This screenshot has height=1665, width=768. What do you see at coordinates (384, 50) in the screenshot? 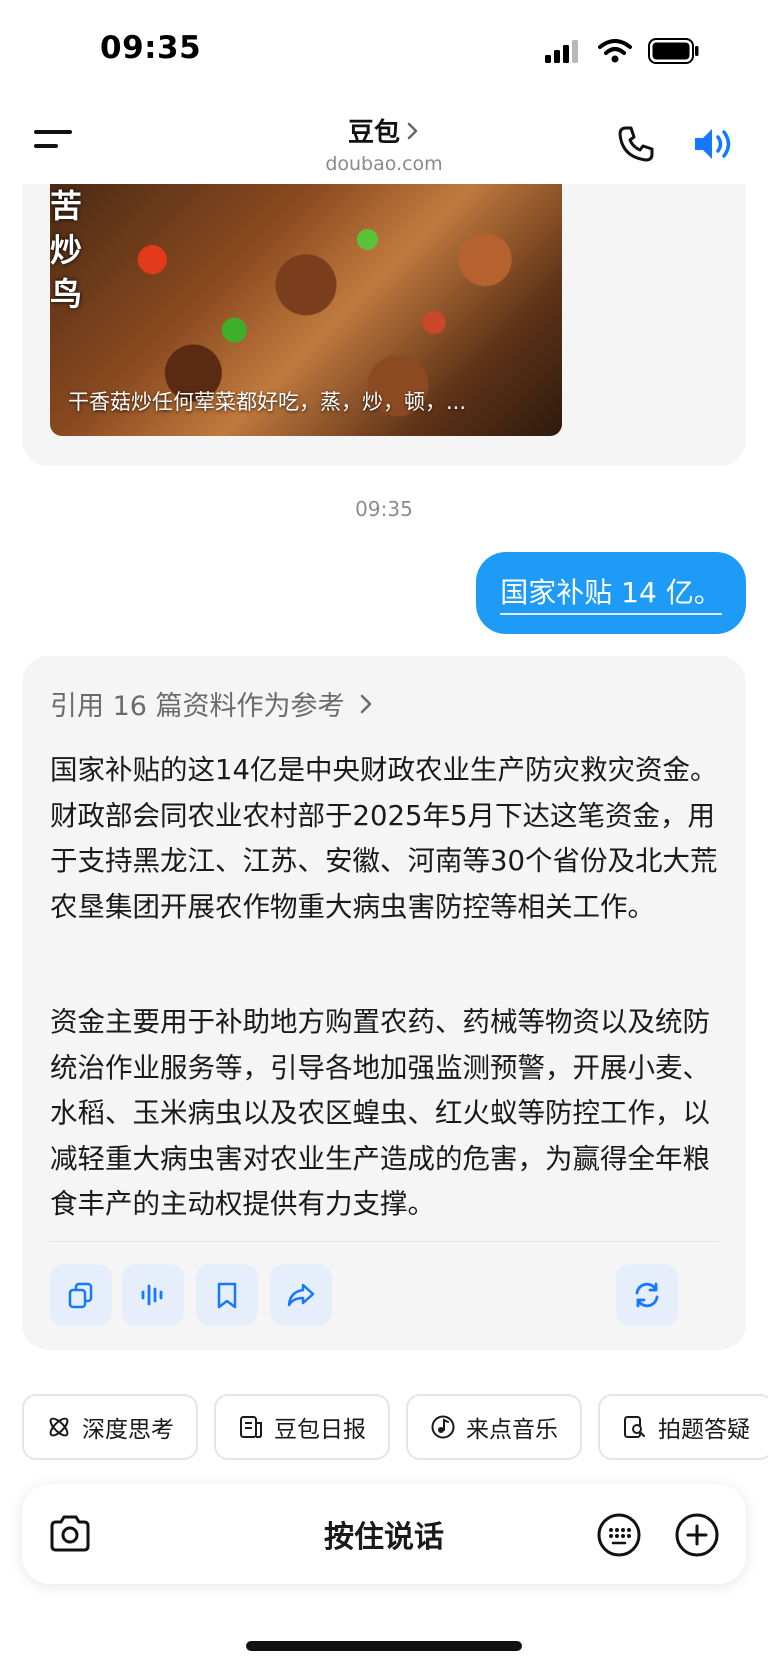
I see `status-bar: 09:35` at bounding box center [384, 50].